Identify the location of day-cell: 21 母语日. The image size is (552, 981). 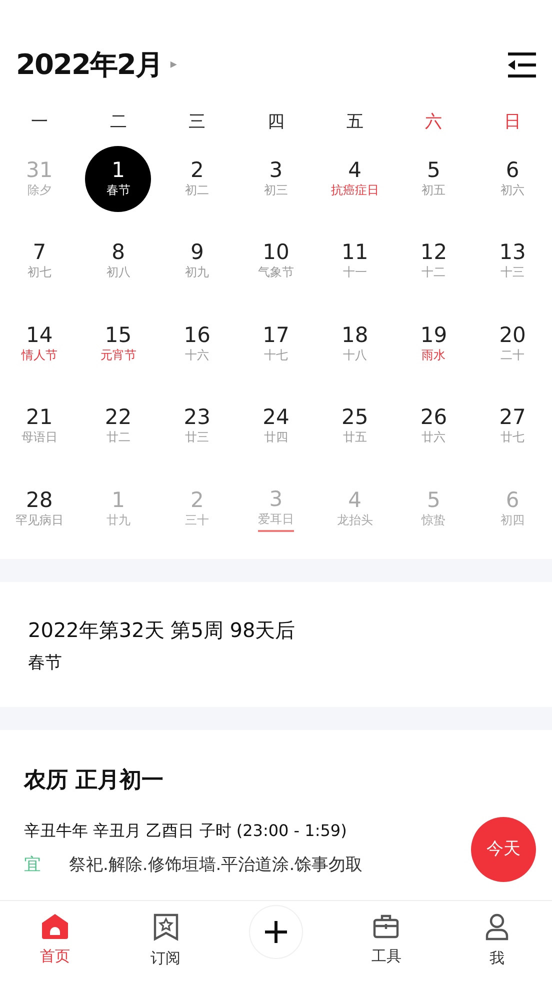
(39, 427).